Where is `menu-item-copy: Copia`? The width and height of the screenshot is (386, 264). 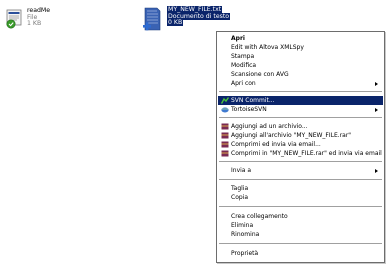
menu-item-copy: Copia is located at coordinates (300, 197).